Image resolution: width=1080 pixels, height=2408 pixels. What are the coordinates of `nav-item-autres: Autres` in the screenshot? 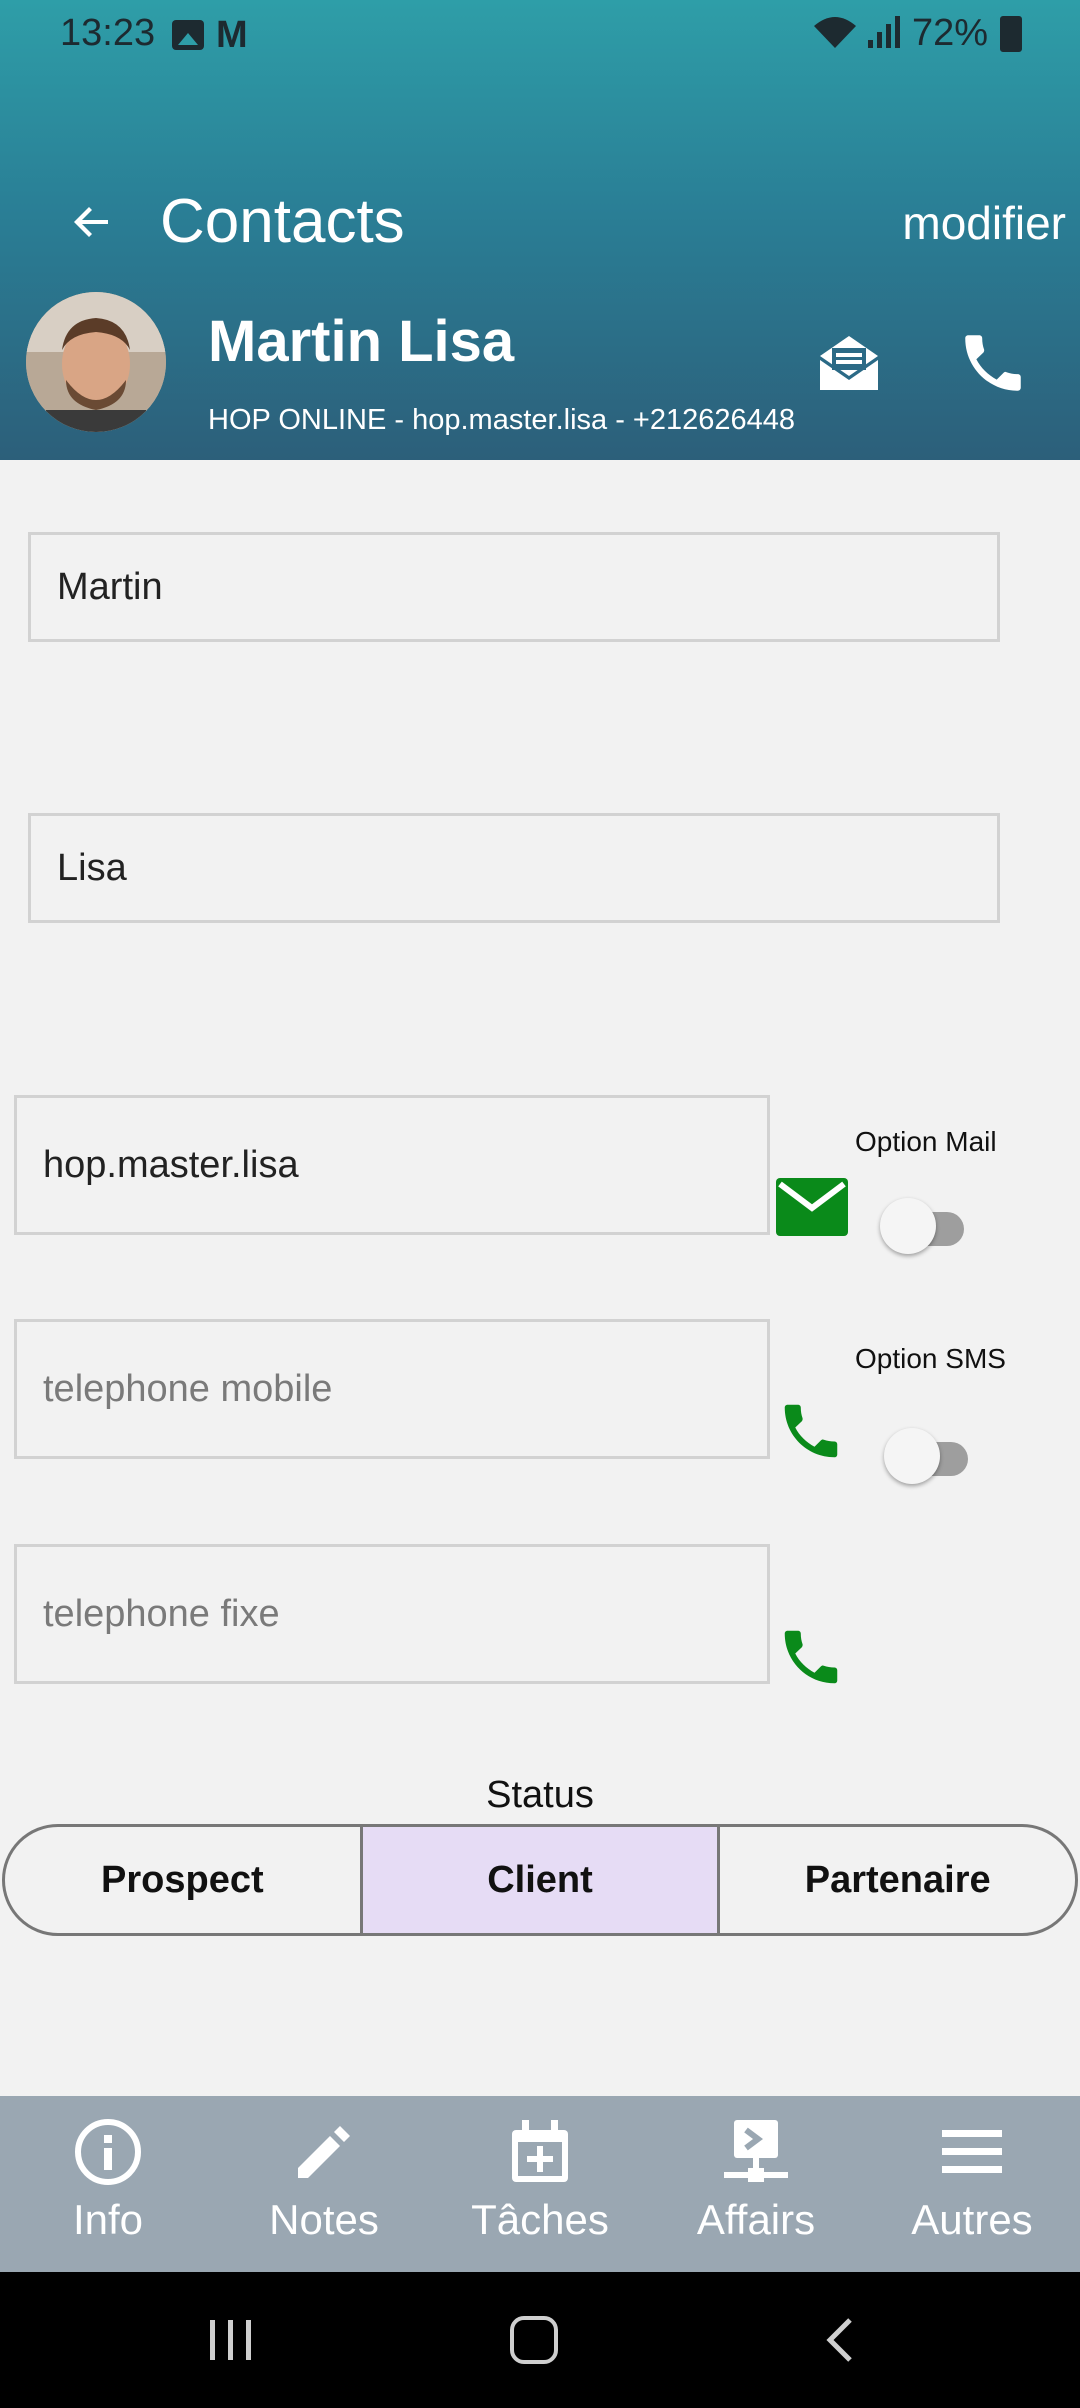 It's located at (972, 2184).